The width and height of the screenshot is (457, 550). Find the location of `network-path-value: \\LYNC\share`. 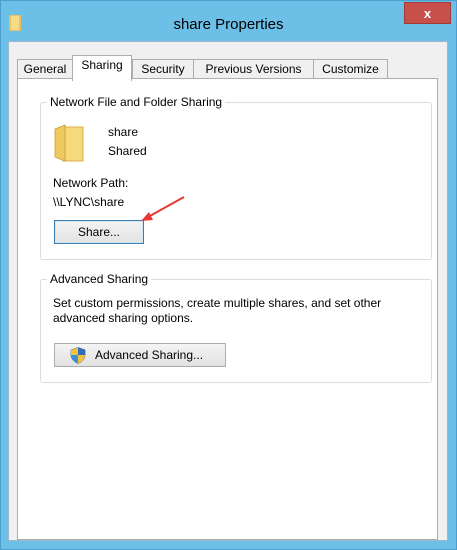

network-path-value: \\LYNC\share is located at coordinates (89, 202).